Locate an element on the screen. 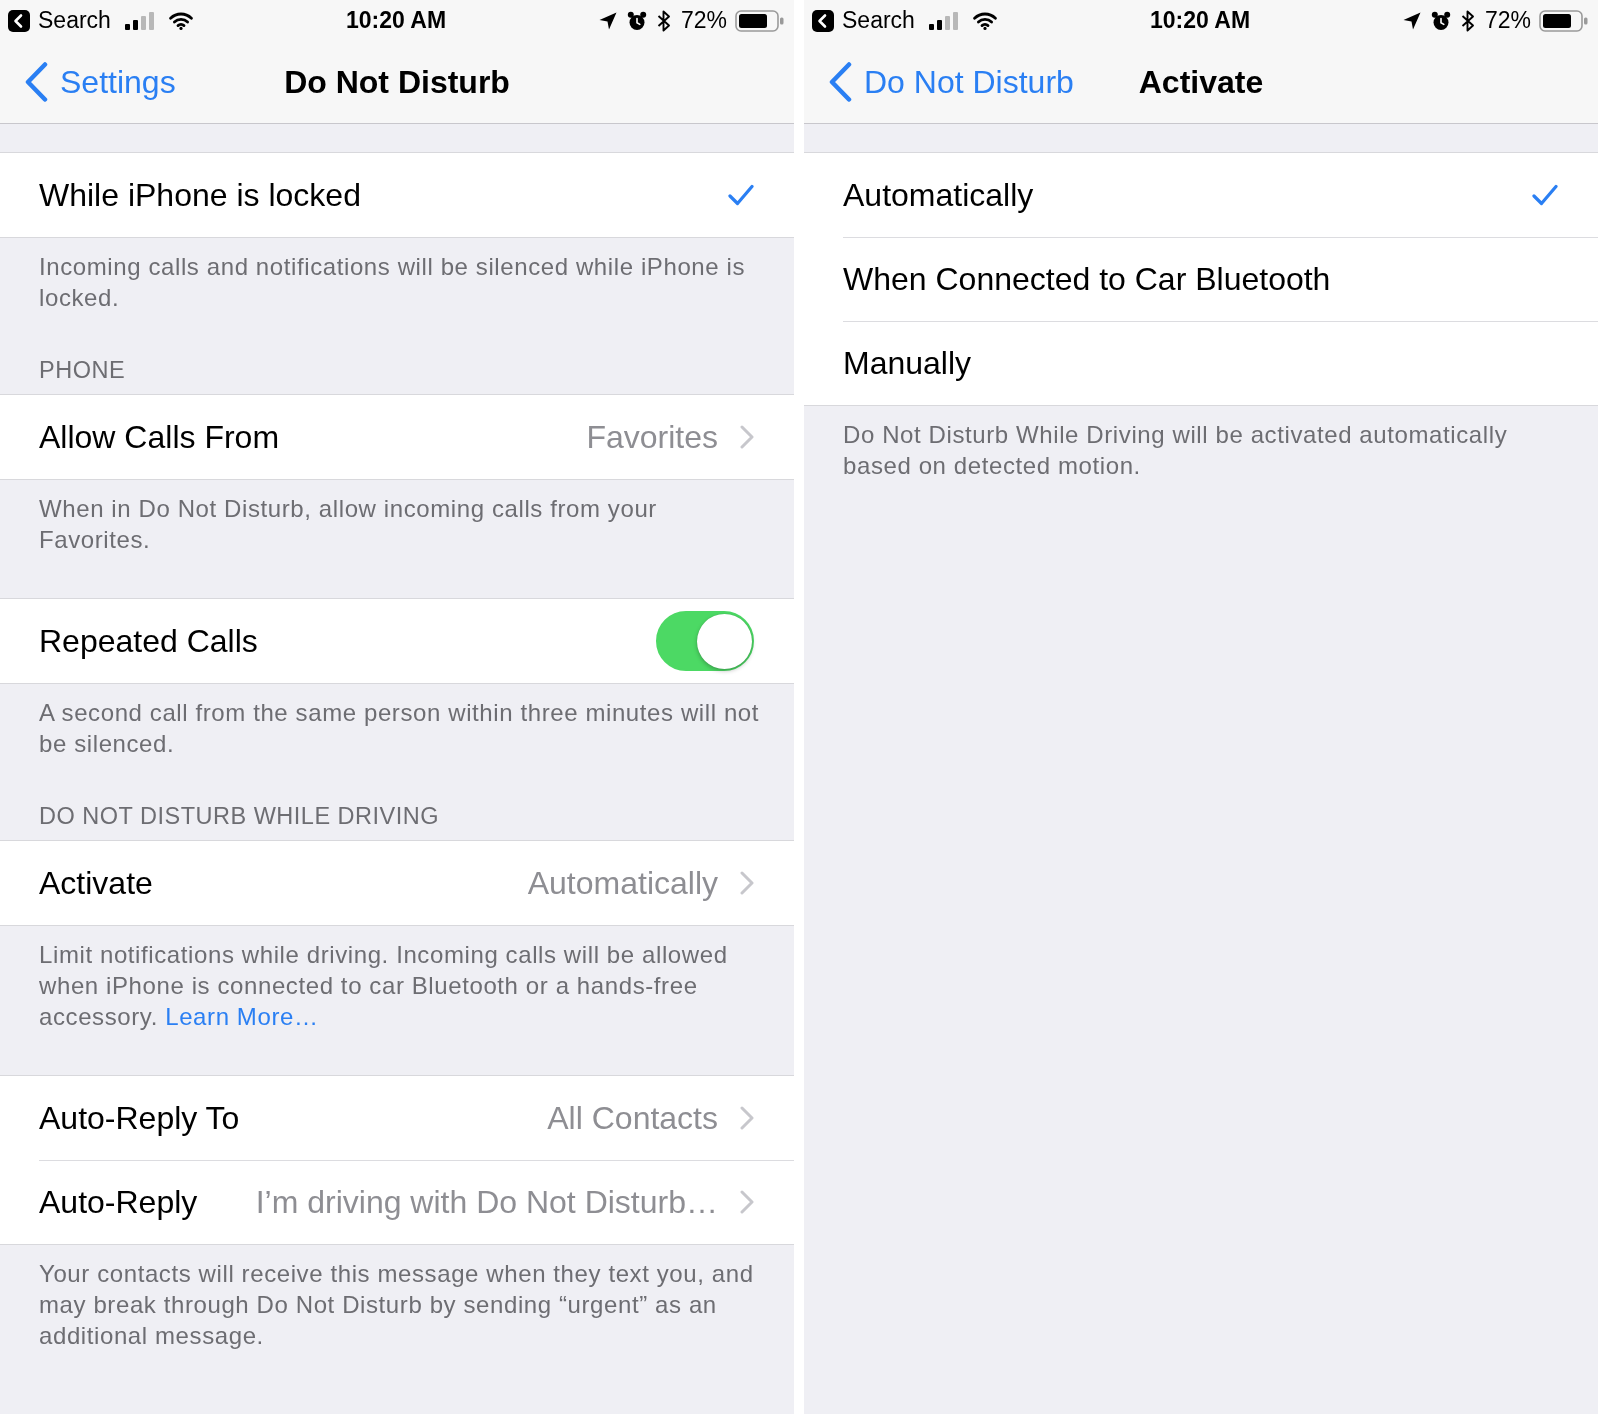 The width and height of the screenshot is (1600, 1414). screen-title: Do Not Disturb is located at coordinates (397, 82).